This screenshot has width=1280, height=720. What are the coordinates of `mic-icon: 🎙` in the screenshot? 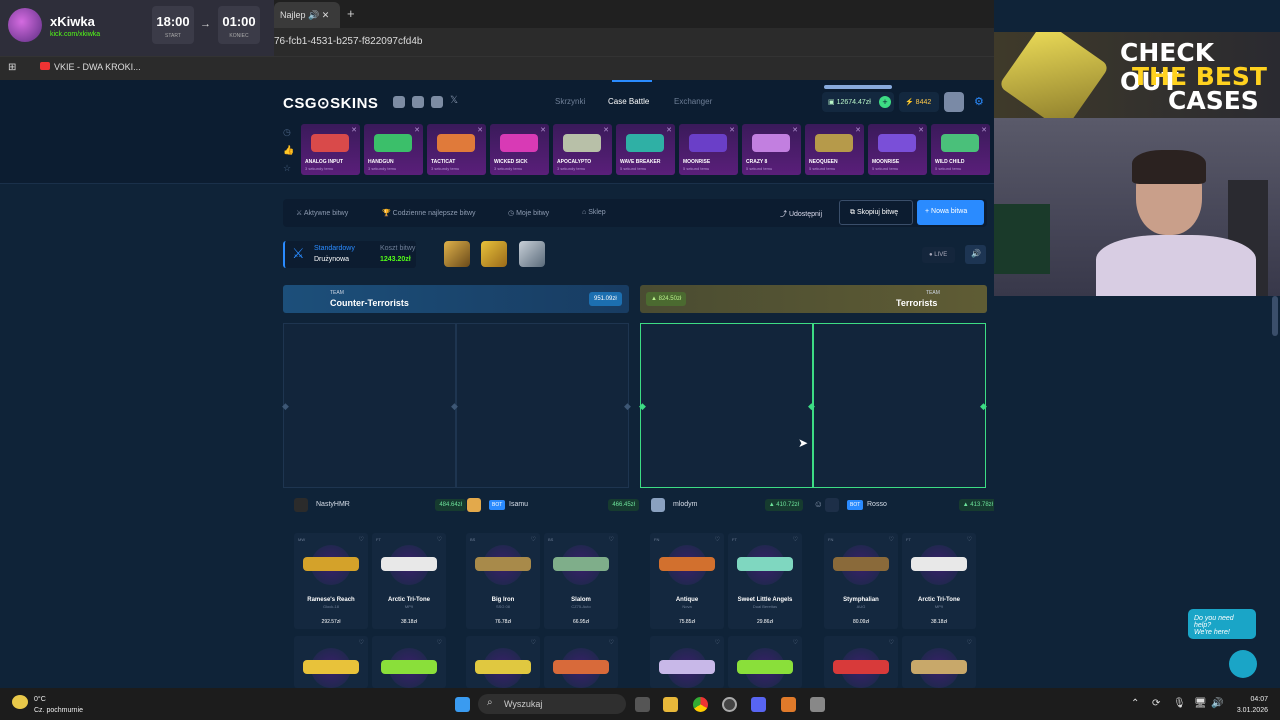 It's located at (1179, 703).